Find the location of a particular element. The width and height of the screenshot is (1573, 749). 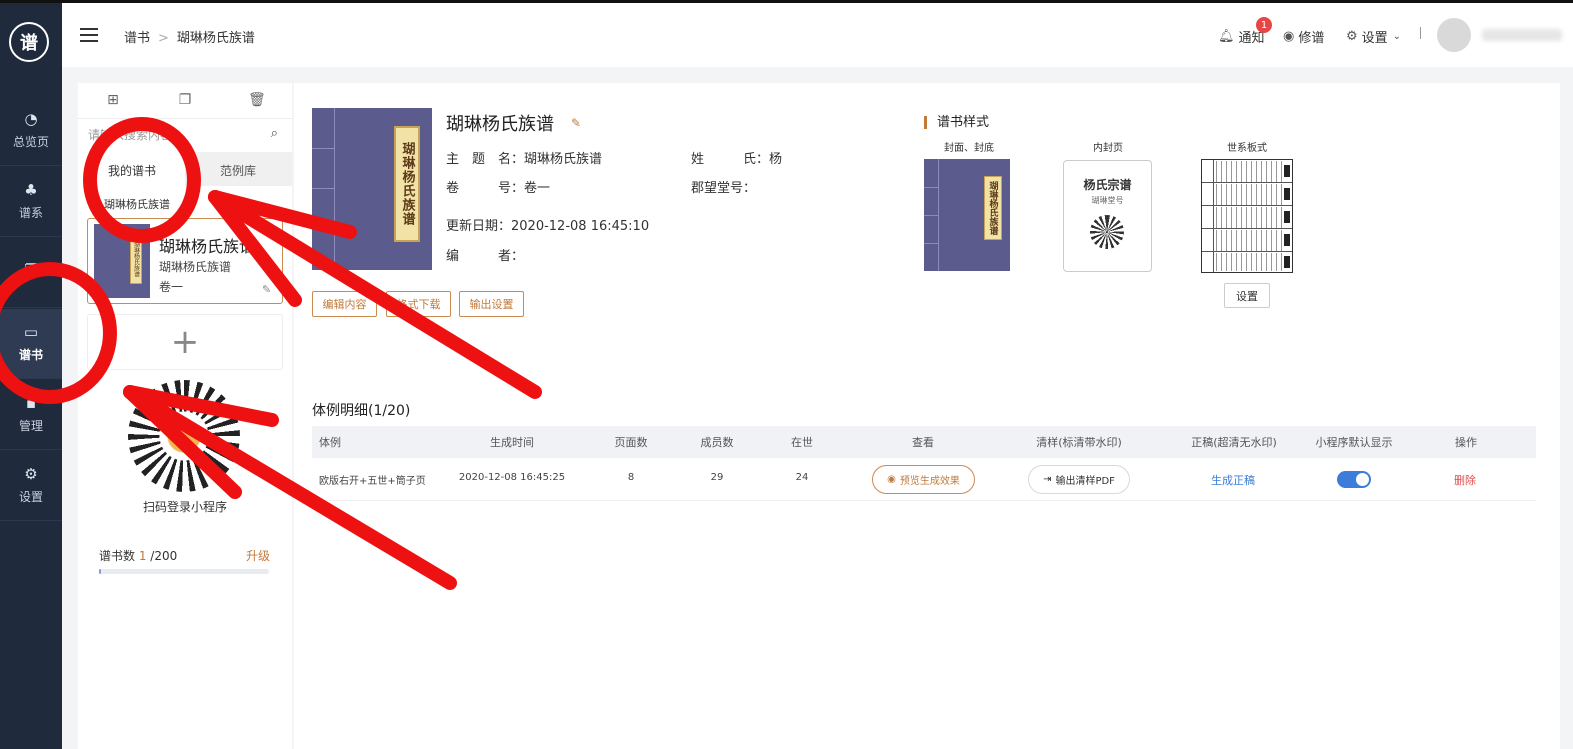

row-style: 欧版右开+五世+筒子页 is located at coordinates (372, 481).